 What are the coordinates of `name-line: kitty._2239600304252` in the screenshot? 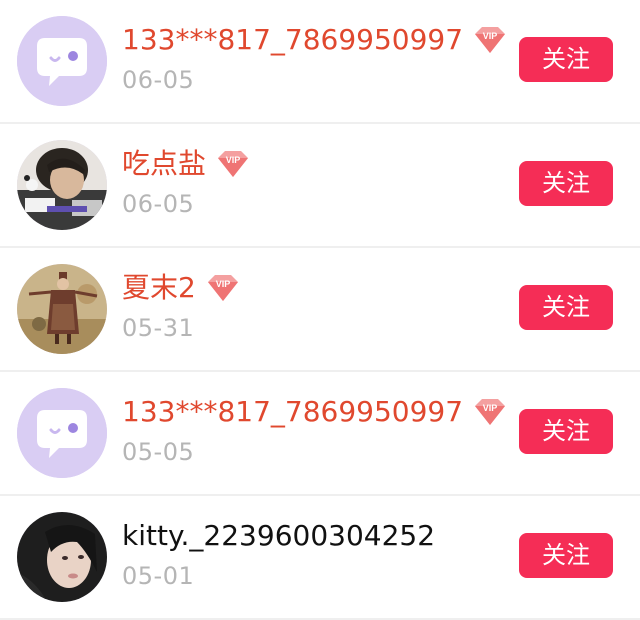 It's located at (278, 536).